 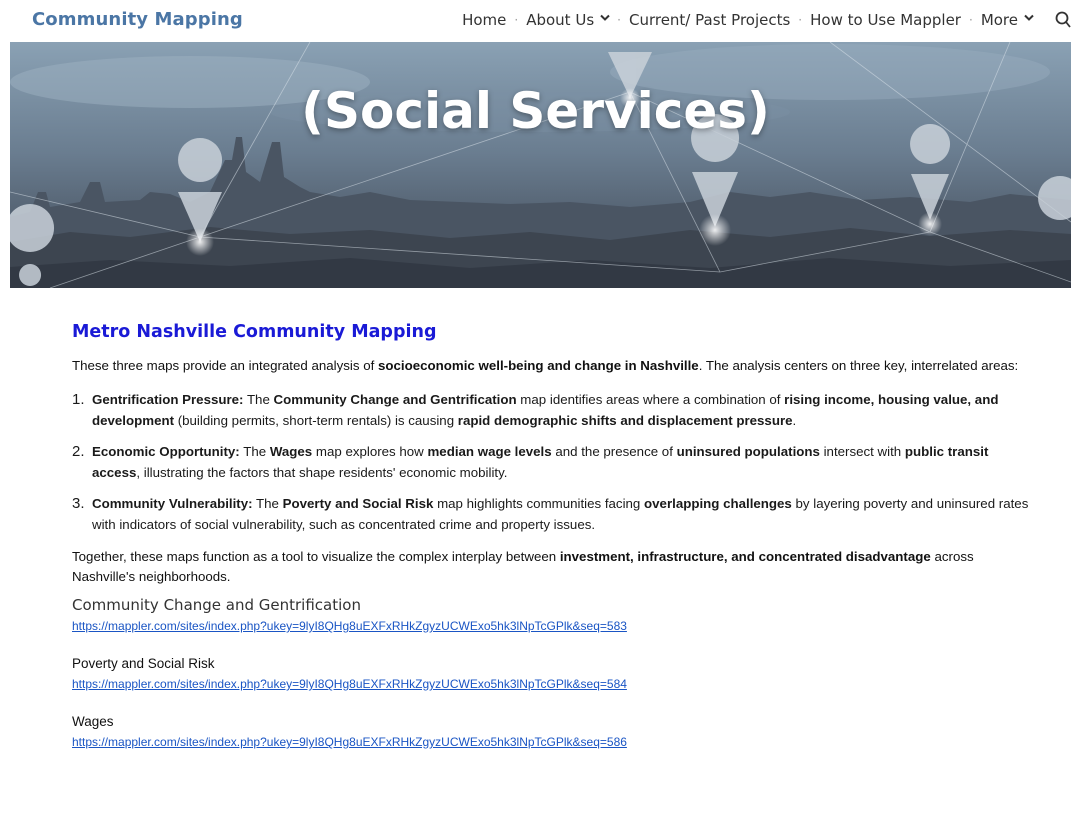 I want to click on map-title-wages: Wages, so click(x=93, y=721).